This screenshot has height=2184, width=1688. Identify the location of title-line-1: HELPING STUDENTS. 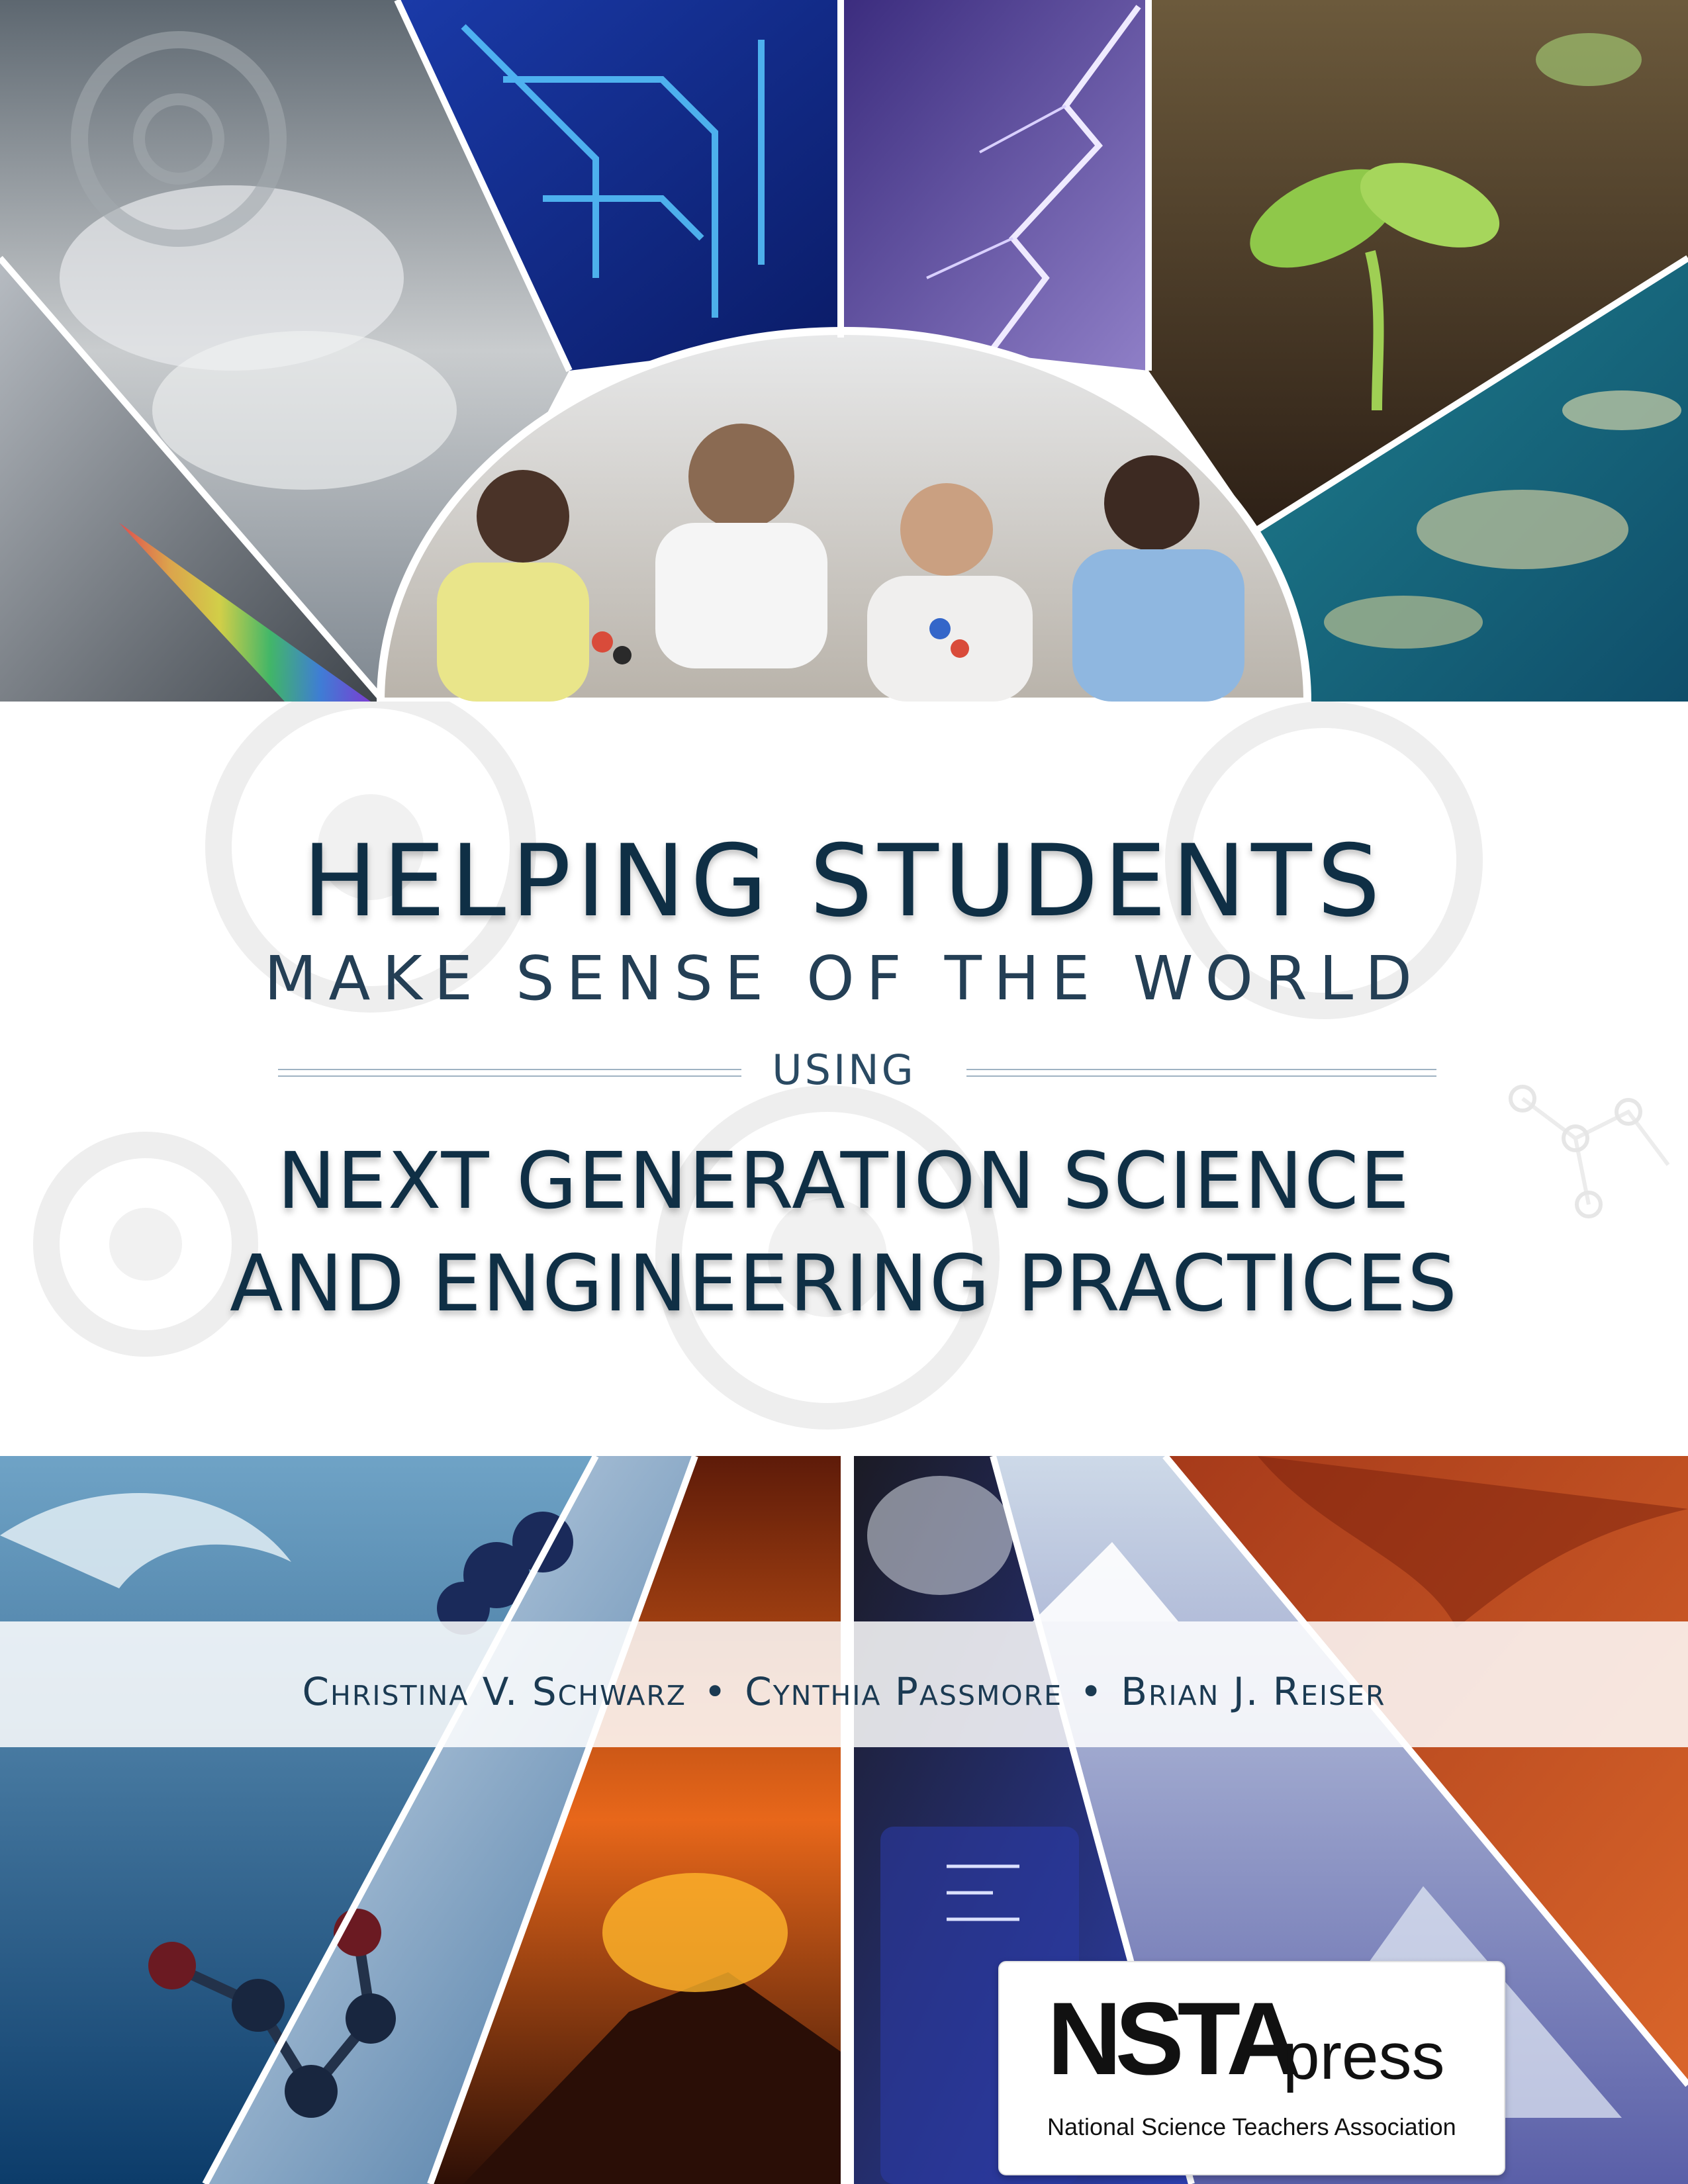
(844, 882).